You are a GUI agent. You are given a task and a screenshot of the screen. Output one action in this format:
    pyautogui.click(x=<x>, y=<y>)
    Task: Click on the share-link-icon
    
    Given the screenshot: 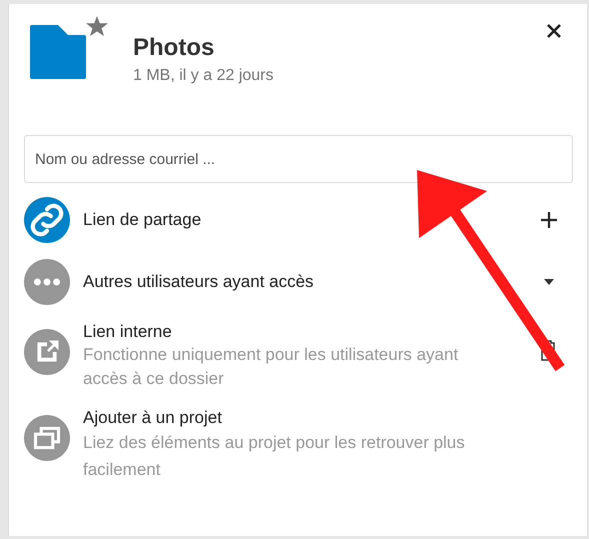 What is the action you would take?
    pyautogui.click(x=47, y=220)
    